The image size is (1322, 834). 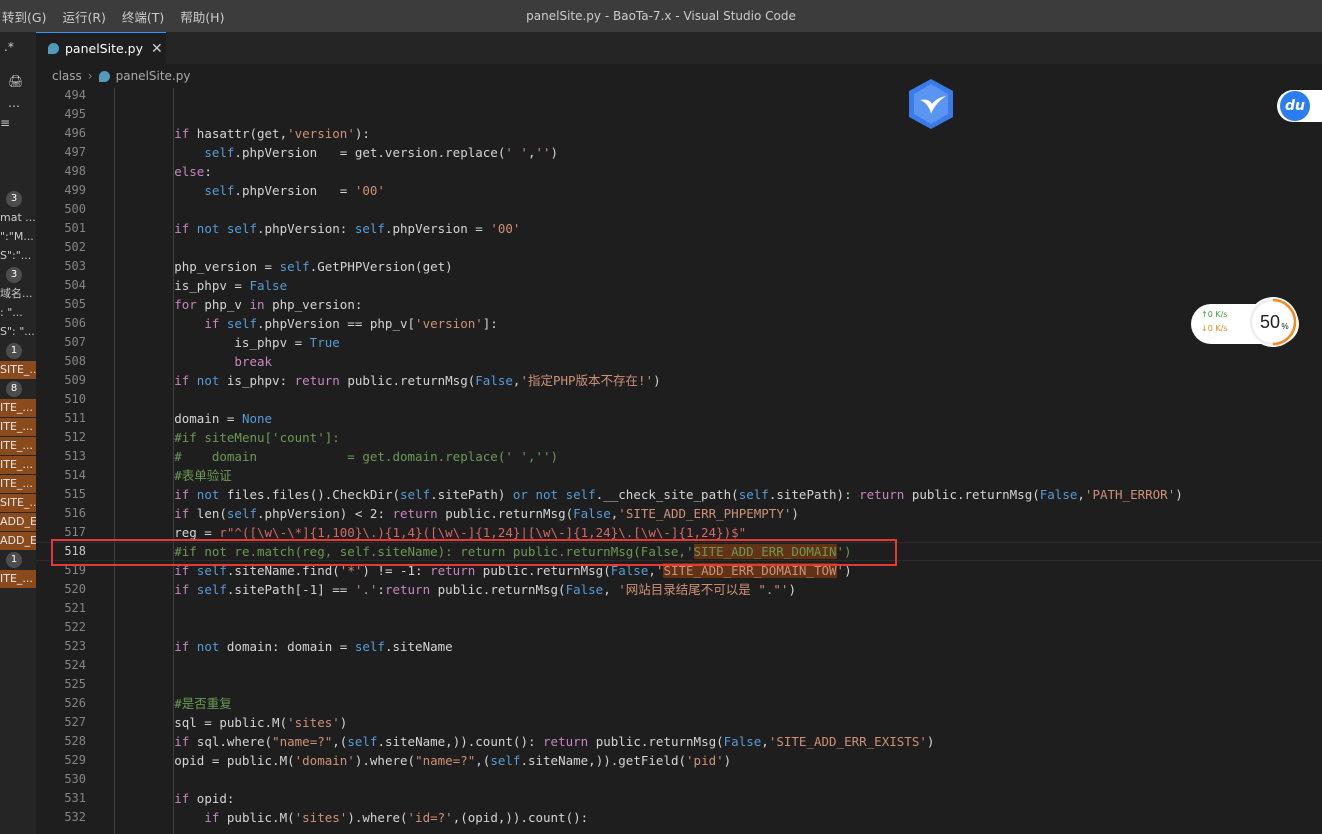 I want to click on code-token: 'id=?', so click(x=430, y=817).